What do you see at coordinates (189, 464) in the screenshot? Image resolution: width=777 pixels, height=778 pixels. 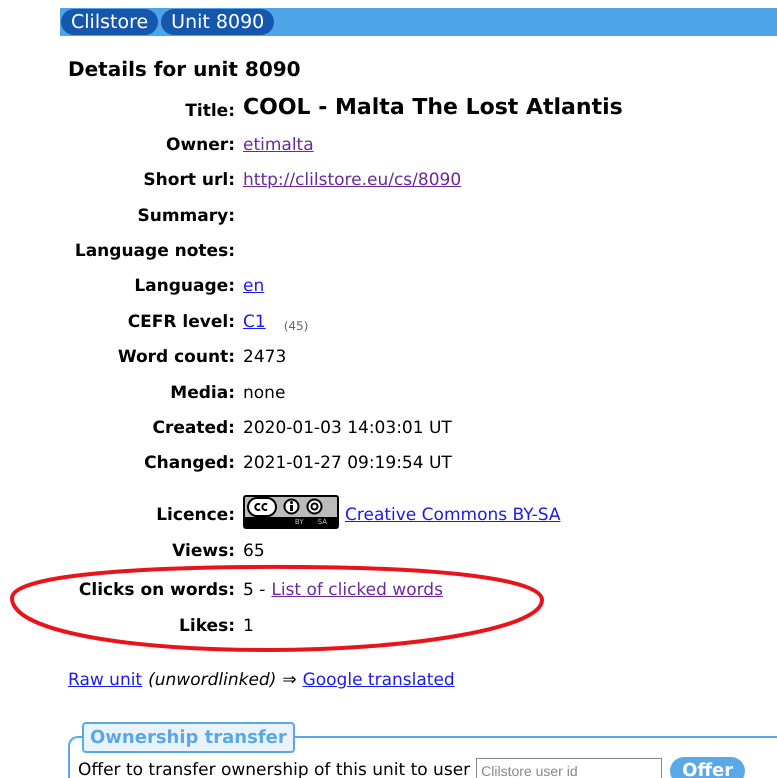 I see `field-label: Changed:` at bounding box center [189, 464].